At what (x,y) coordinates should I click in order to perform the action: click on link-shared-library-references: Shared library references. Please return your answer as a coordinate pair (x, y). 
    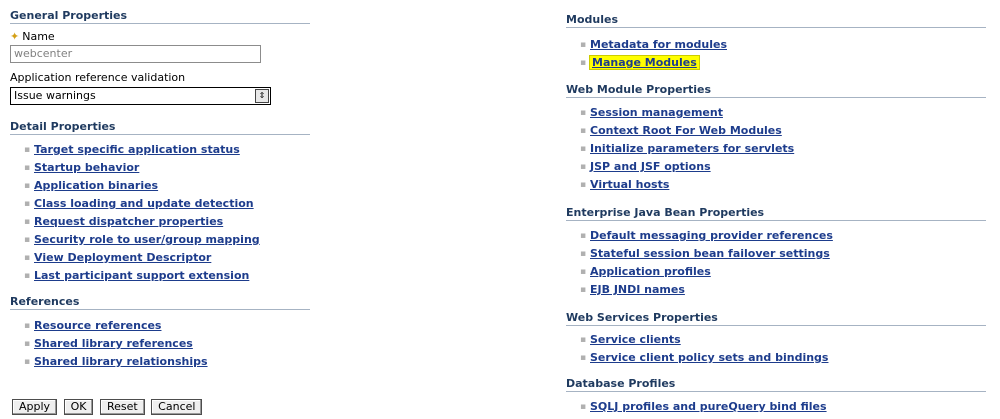
    Looking at the image, I should click on (113, 343).